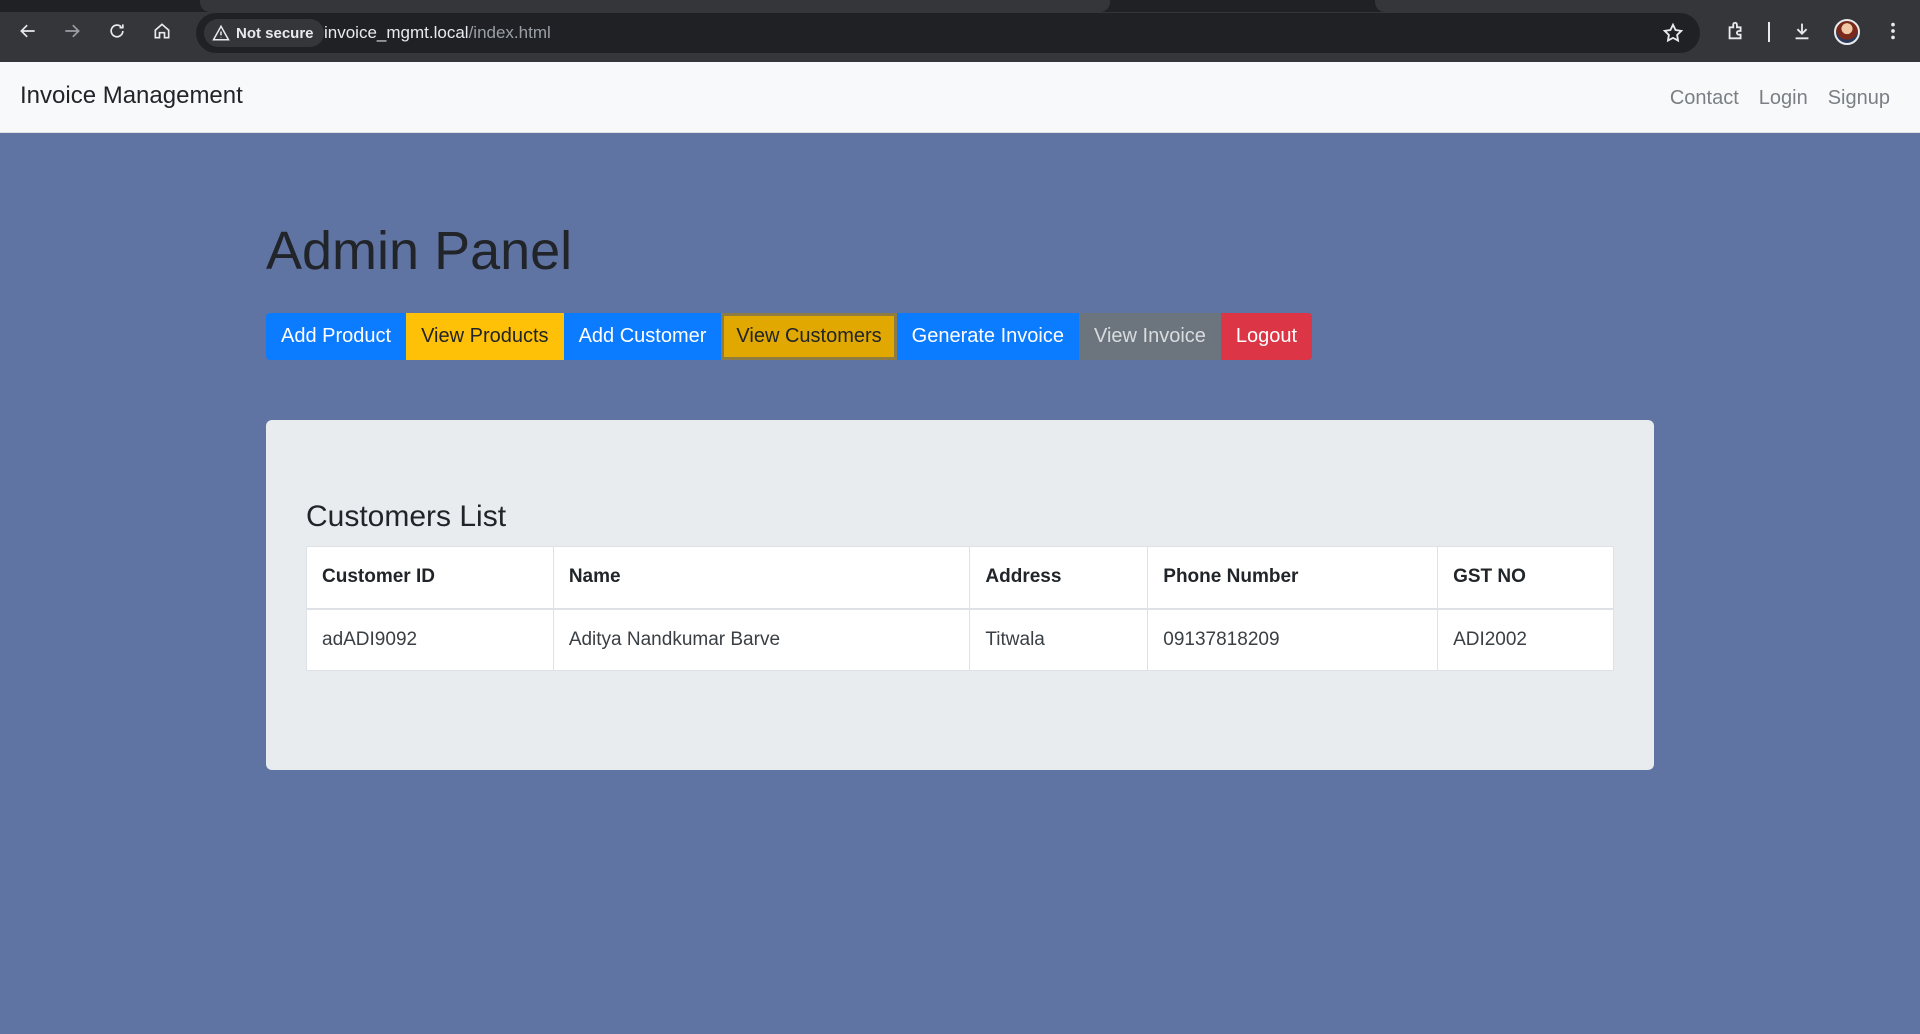 The image size is (1920, 1034). Describe the element at coordinates (1293, 578) in the screenshot. I see `column-header-phone-number: Phone Number` at that location.